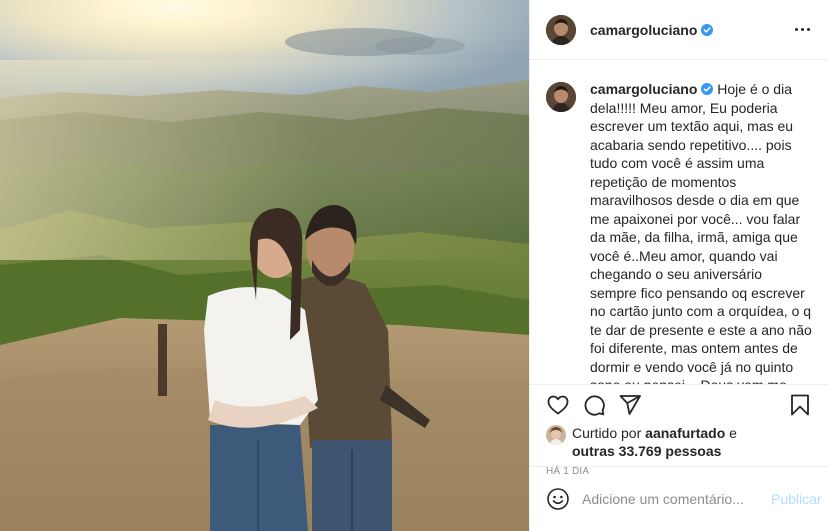  Describe the element at coordinates (800, 405) in the screenshot. I see `bookmark-icon` at that location.